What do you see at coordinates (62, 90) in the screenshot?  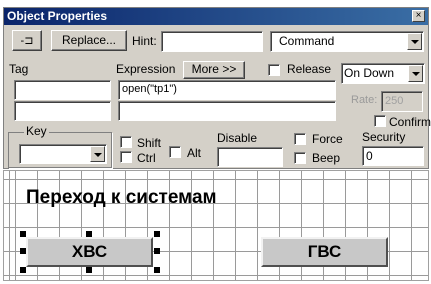 I see `tag-input` at bounding box center [62, 90].